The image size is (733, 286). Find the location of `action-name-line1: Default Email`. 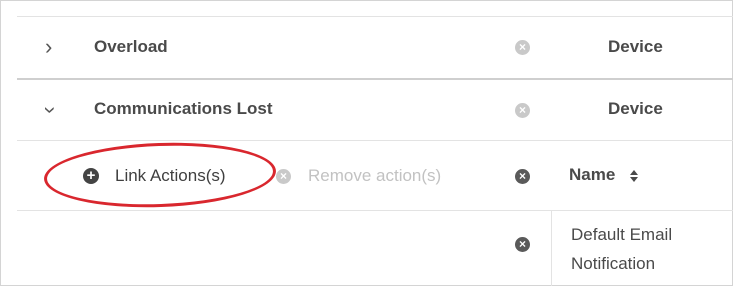

action-name-line1: Default Email is located at coordinates (622, 234).